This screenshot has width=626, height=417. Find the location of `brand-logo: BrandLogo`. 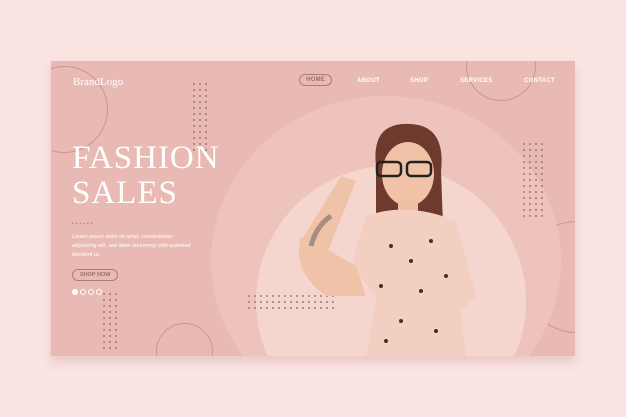

brand-logo: BrandLogo is located at coordinates (98, 82).